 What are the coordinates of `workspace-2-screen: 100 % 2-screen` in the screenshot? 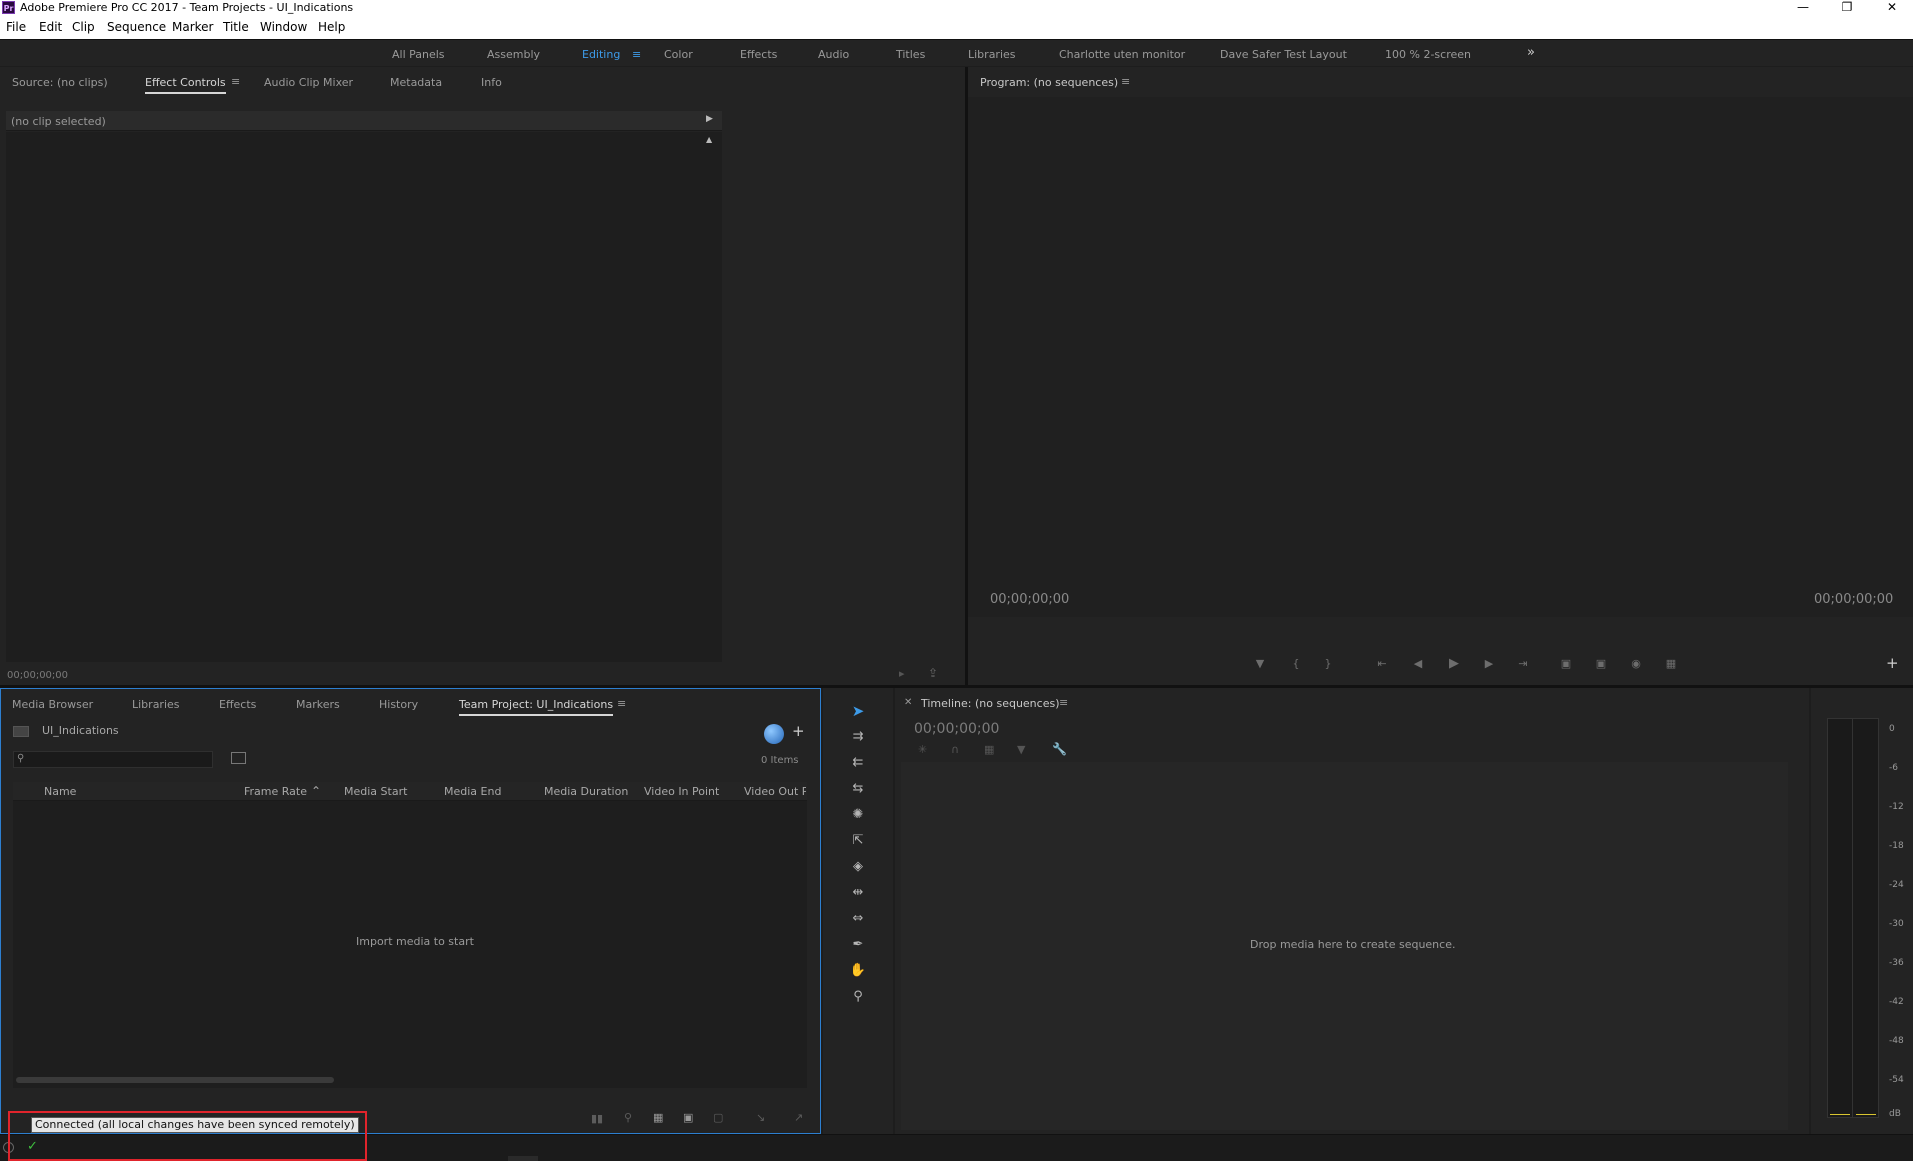 It's located at (1428, 54).